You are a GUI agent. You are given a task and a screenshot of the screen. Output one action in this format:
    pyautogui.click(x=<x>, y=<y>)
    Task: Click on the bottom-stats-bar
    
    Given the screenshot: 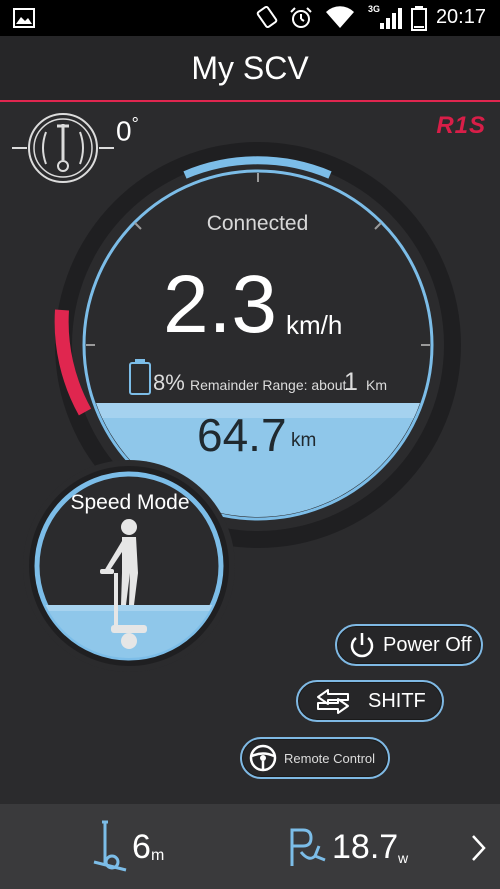 What is the action you would take?
    pyautogui.click(x=250, y=846)
    